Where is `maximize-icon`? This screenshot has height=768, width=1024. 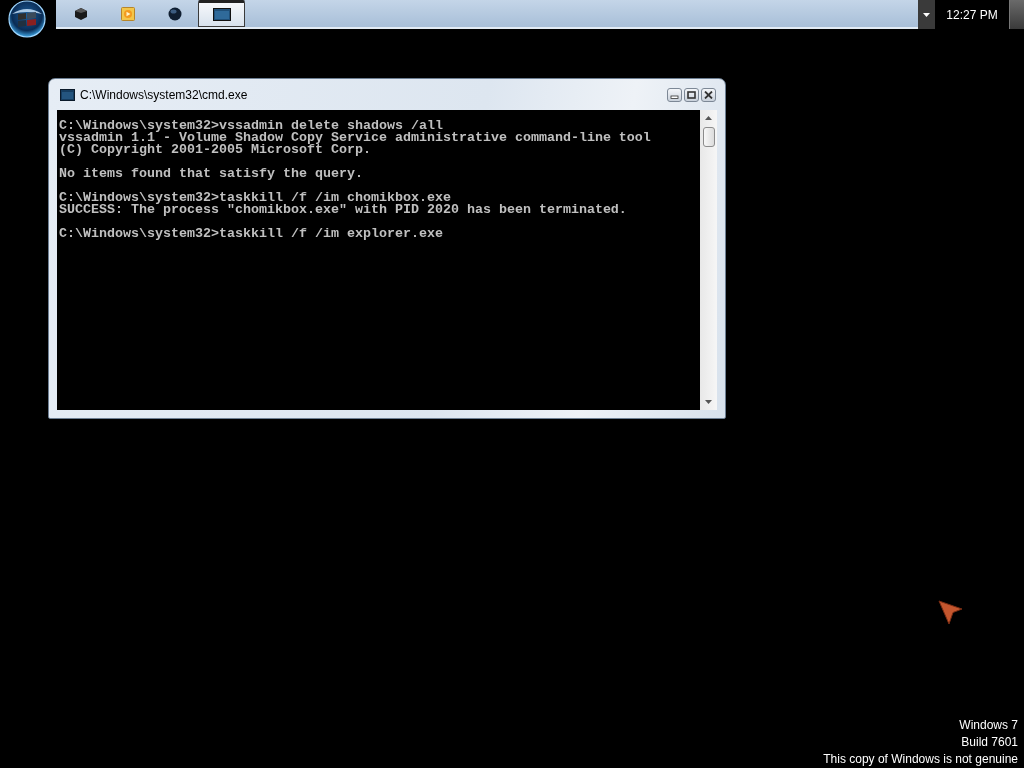 maximize-icon is located at coordinates (691, 94).